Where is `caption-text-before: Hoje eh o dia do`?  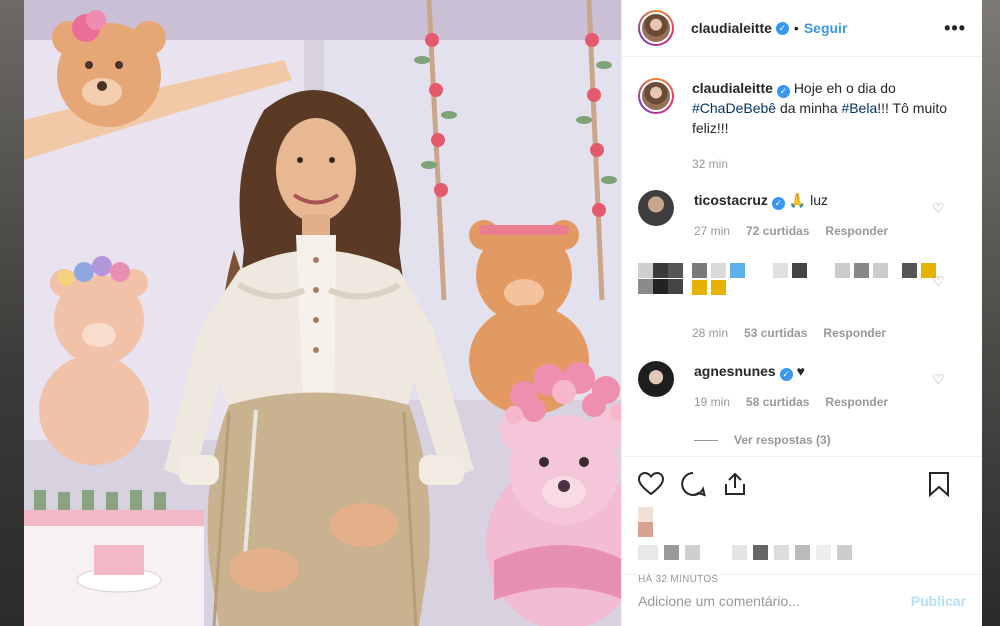 caption-text-before: Hoje eh o dia do is located at coordinates (844, 88).